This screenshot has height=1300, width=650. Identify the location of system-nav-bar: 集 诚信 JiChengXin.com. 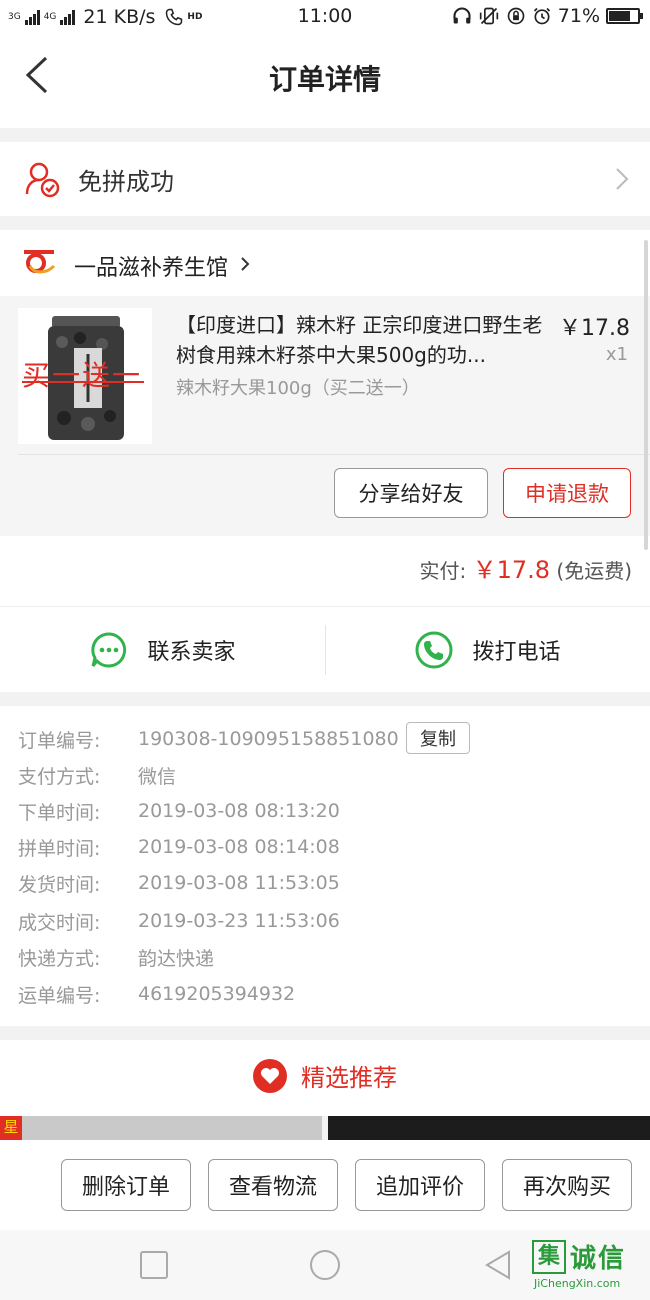
(325, 1265).